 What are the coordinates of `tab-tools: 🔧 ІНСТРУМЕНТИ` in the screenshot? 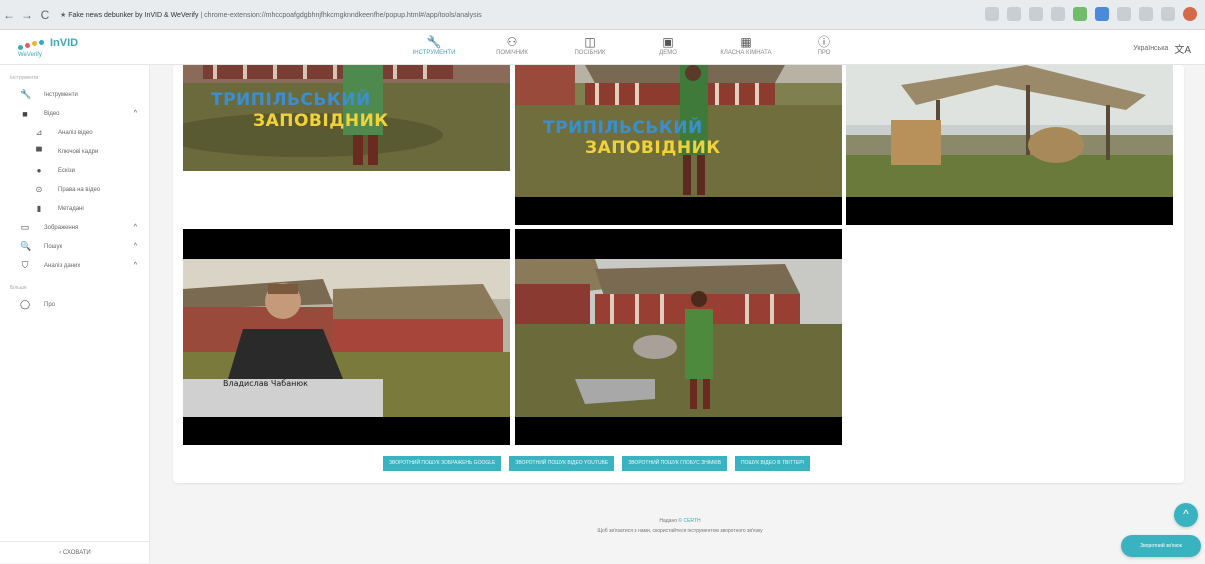 It's located at (434, 45).